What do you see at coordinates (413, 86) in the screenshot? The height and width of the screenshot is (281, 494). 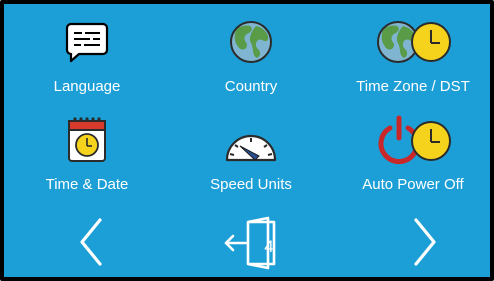 I see `menu-item-label: Time Zone / DST` at bounding box center [413, 86].